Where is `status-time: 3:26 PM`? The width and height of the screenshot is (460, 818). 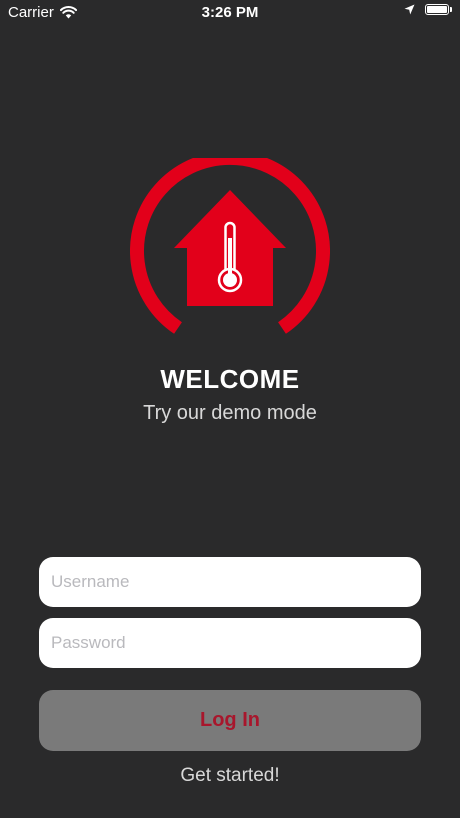
status-time: 3:26 PM is located at coordinates (230, 12).